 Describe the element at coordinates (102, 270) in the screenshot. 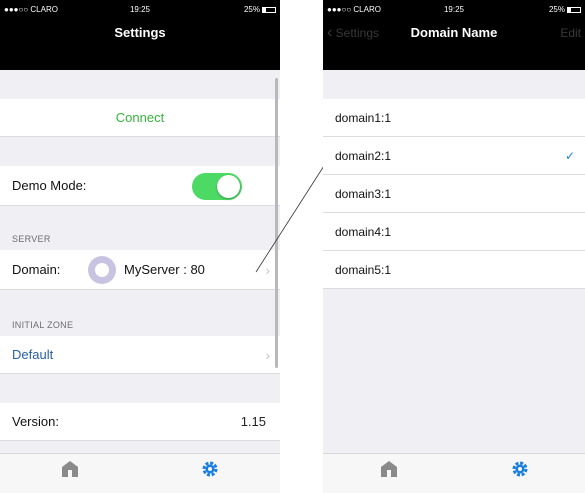

I see `touch-indicator-icon` at that location.